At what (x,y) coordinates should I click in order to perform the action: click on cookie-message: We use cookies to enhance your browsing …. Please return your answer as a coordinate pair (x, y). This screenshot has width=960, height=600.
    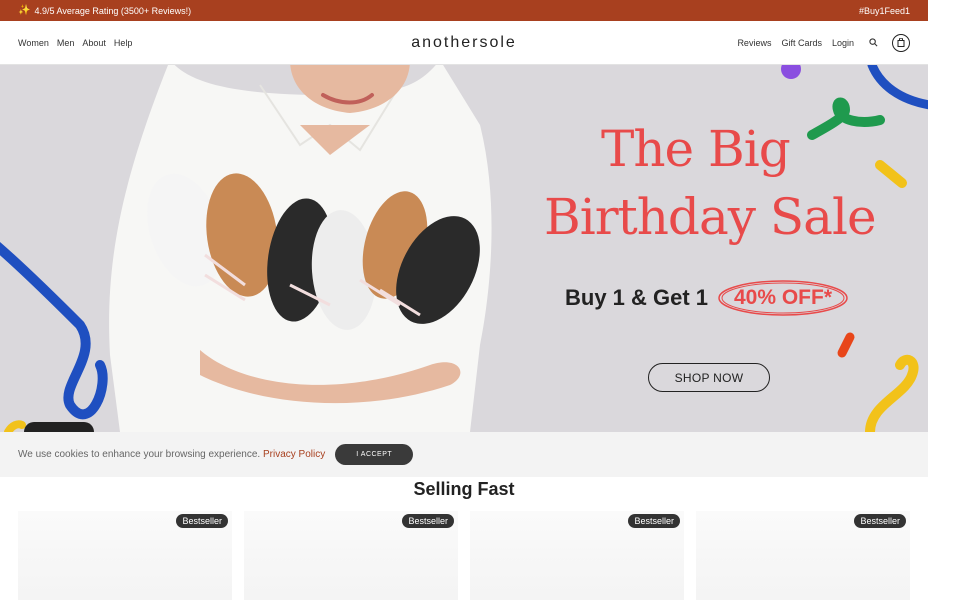
    Looking at the image, I should click on (171, 454).